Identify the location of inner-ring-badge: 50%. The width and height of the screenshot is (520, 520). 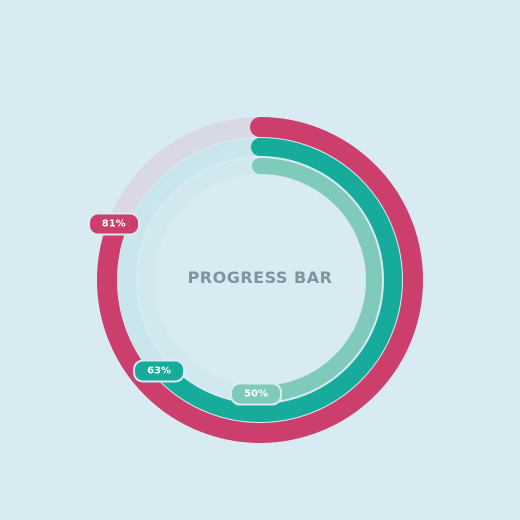
(256, 394).